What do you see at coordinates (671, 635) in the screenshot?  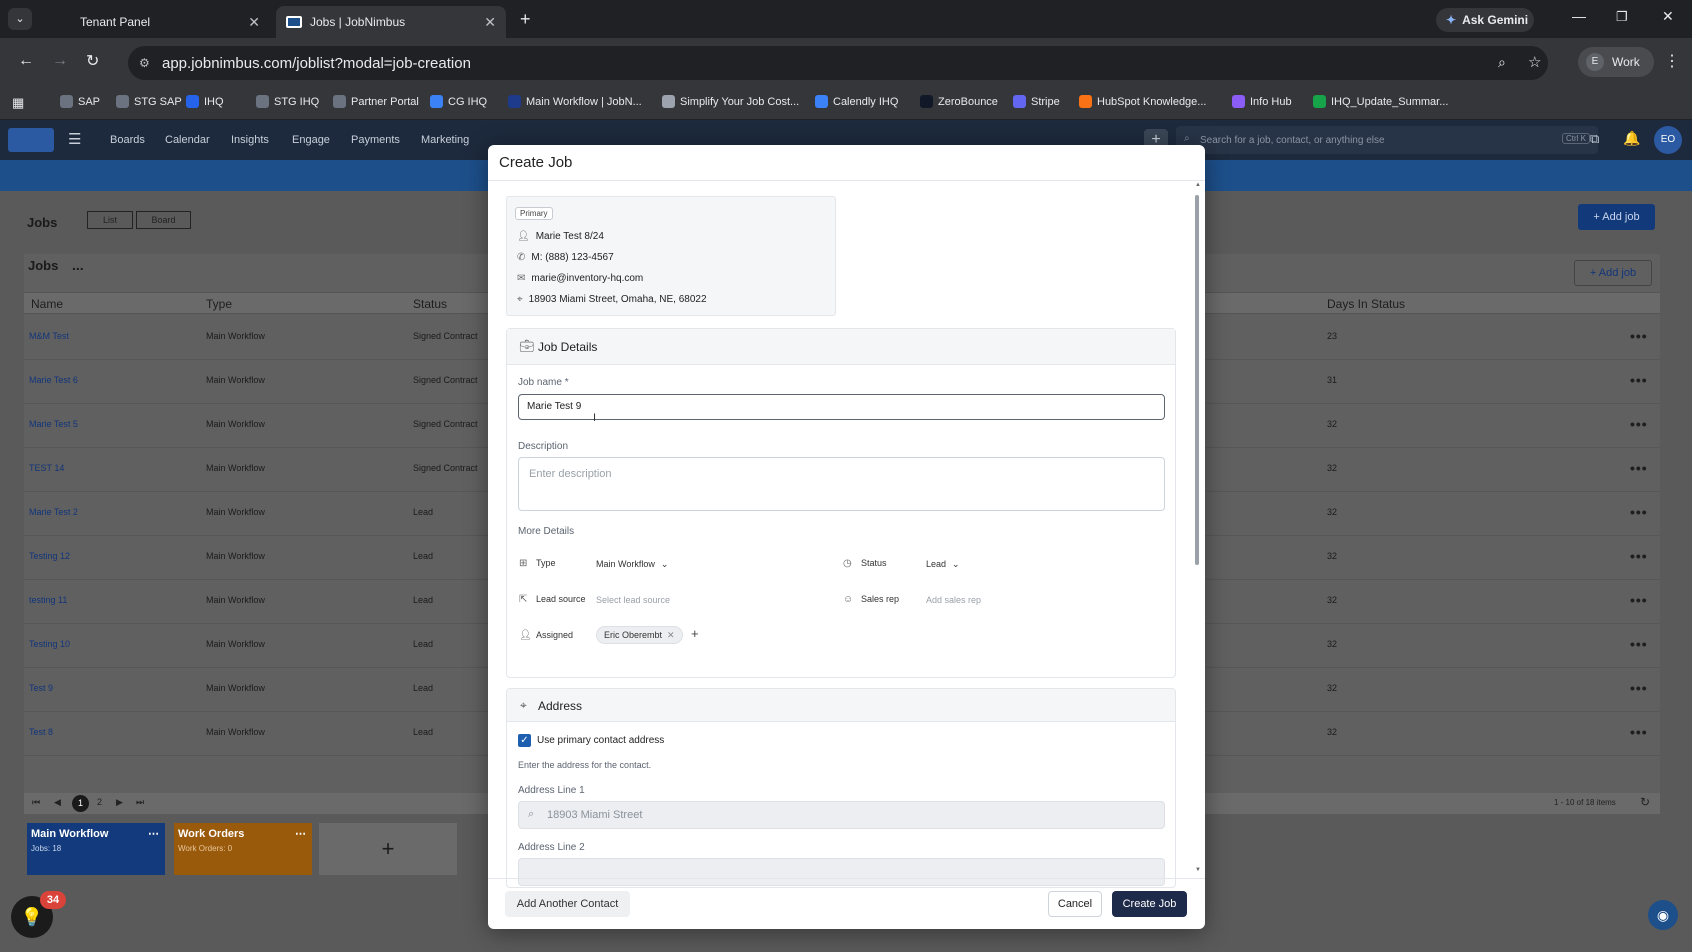 I see `remove-chip-icon: ✕` at bounding box center [671, 635].